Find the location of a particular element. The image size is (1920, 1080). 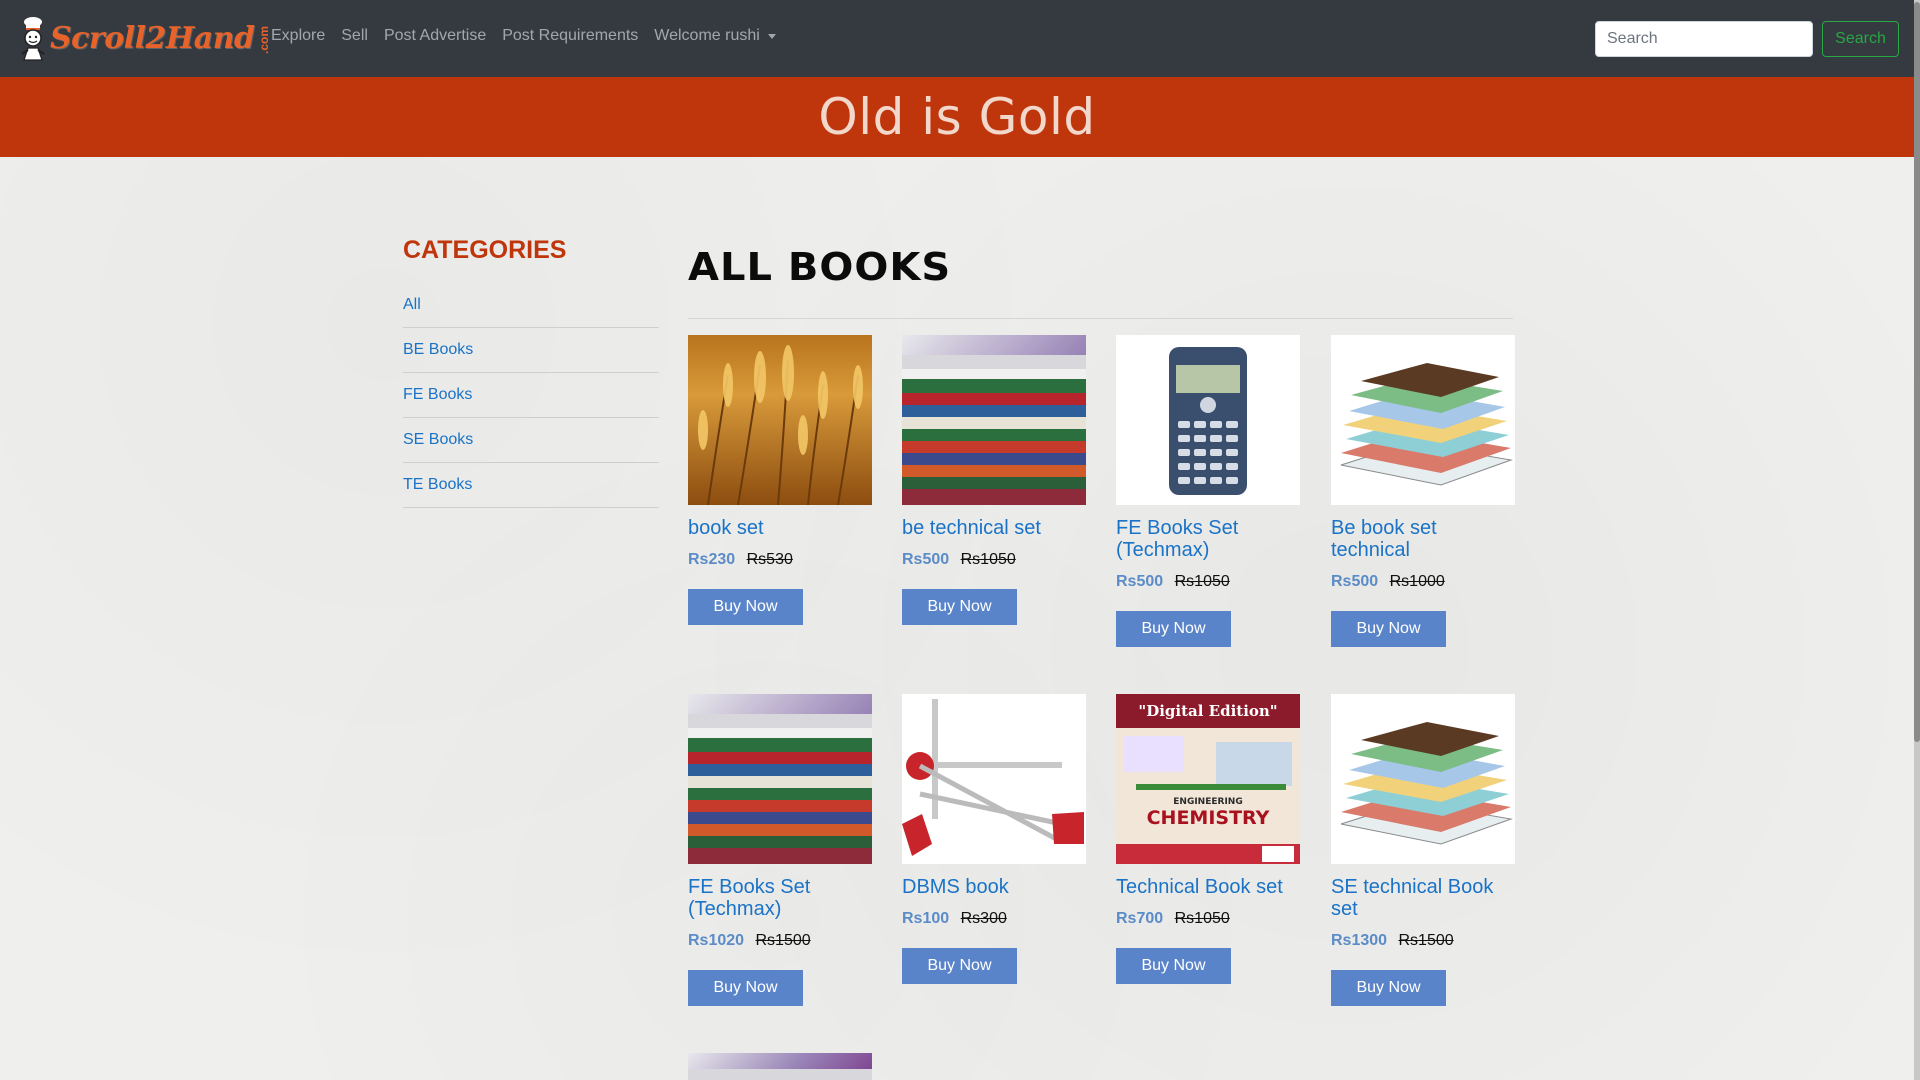

search-button: Search is located at coordinates (1860, 39).